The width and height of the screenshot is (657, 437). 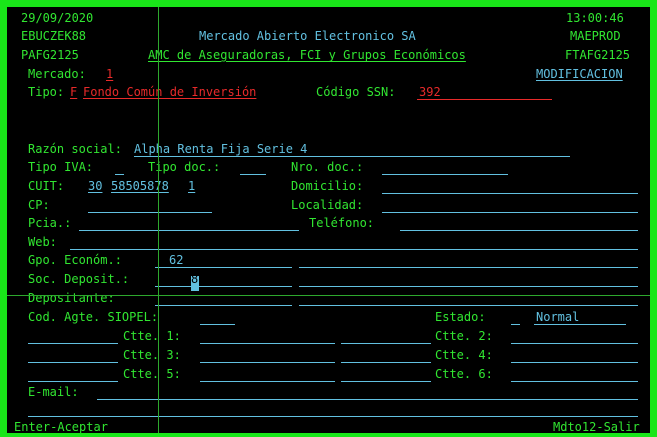 What do you see at coordinates (464, 336) in the screenshot?
I see `ctte-2-label: Ctte. 2:` at bounding box center [464, 336].